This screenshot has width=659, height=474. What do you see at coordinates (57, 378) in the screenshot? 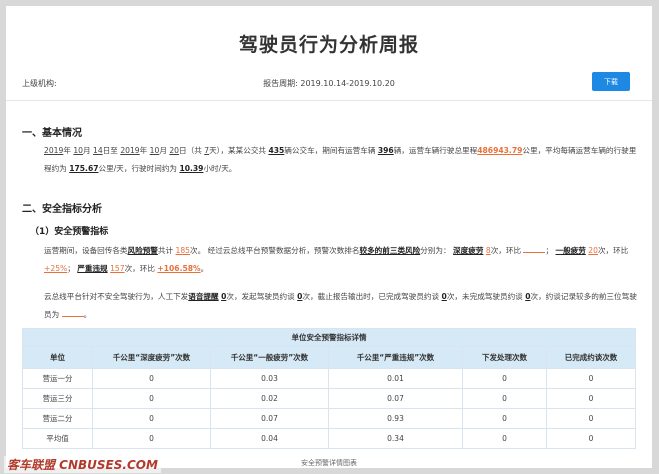
I see `table-cell: 营运一分` at bounding box center [57, 378].